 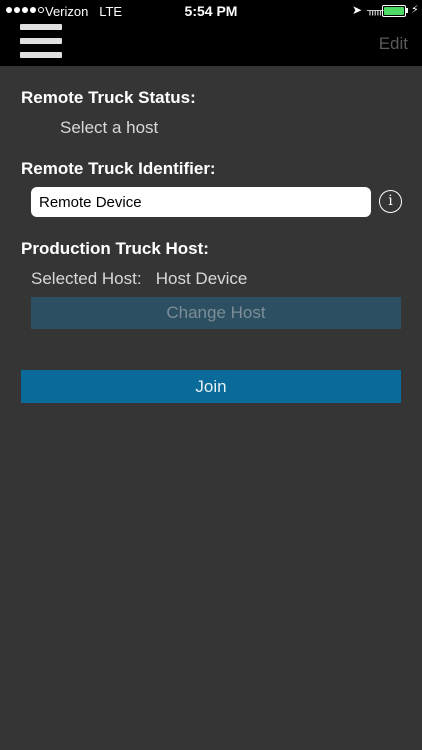 What do you see at coordinates (211, 11) in the screenshot?
I see `status-bar: Verizon LTE 5:54 PM ➤ ᚅ ⚡` at bounding box center [211, 11].